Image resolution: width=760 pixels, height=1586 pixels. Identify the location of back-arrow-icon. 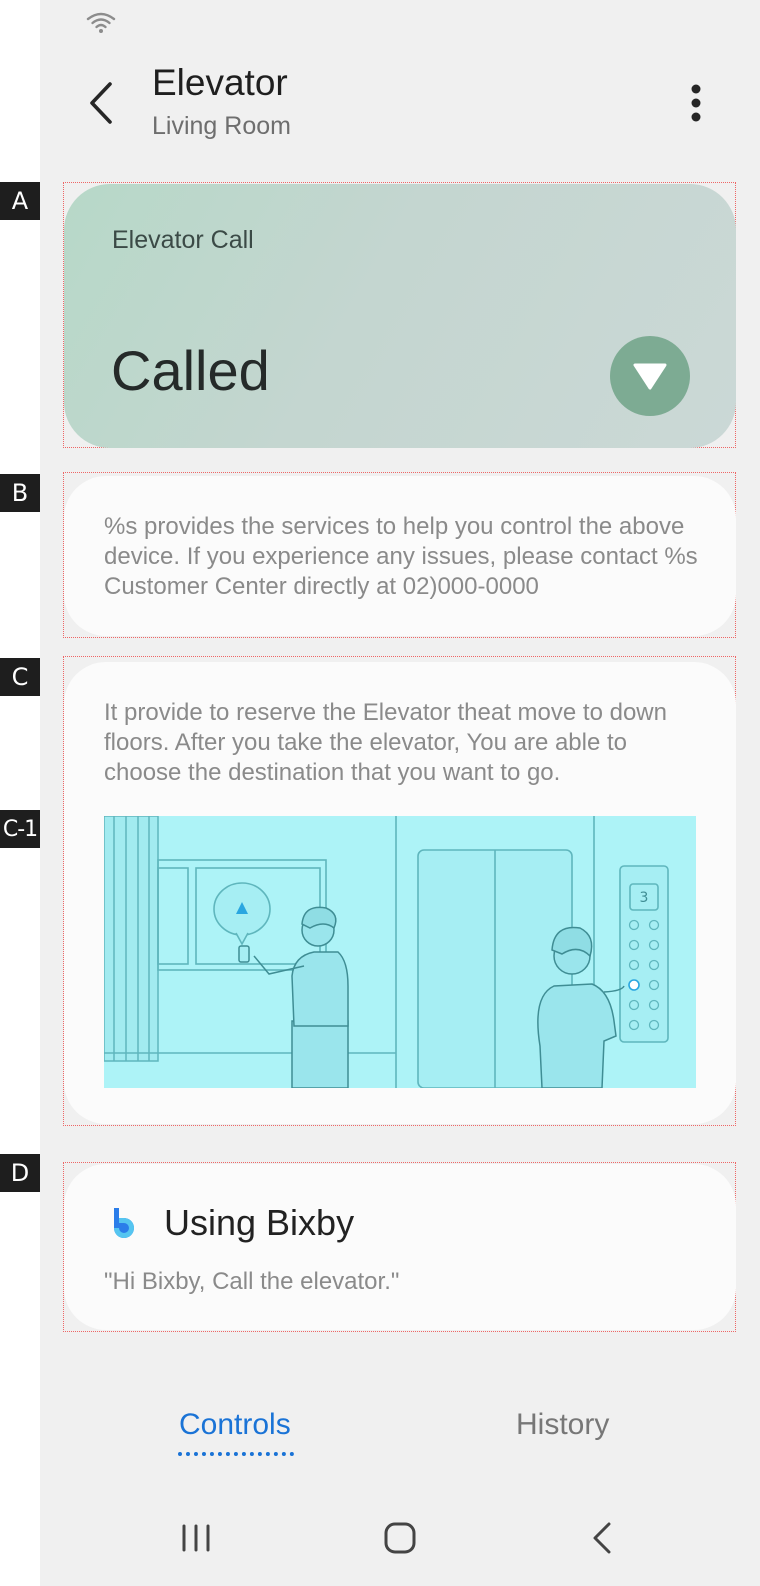
(101, 103).